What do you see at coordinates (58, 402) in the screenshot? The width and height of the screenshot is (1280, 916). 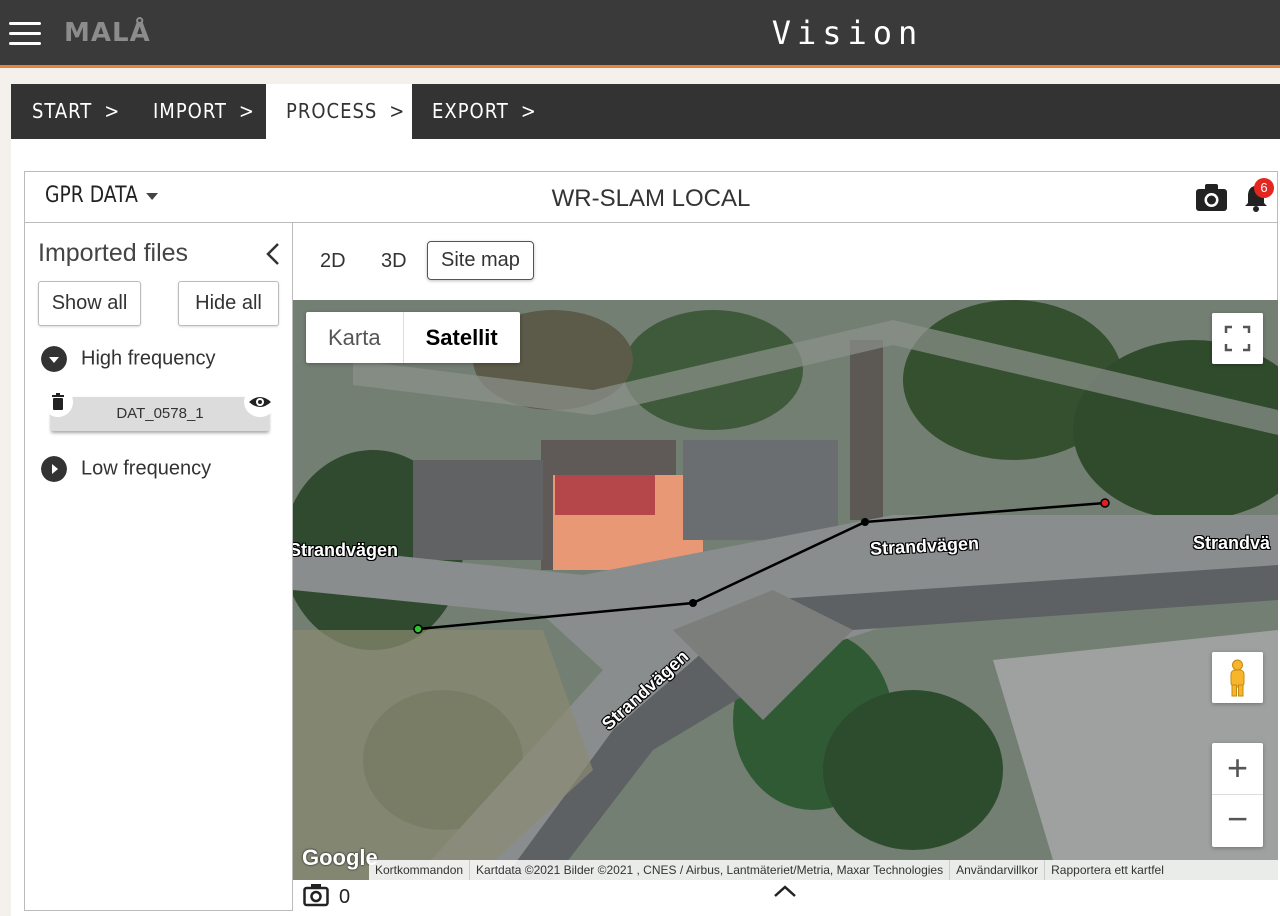 I see `trash-icon` at bounding box center [58, 402].